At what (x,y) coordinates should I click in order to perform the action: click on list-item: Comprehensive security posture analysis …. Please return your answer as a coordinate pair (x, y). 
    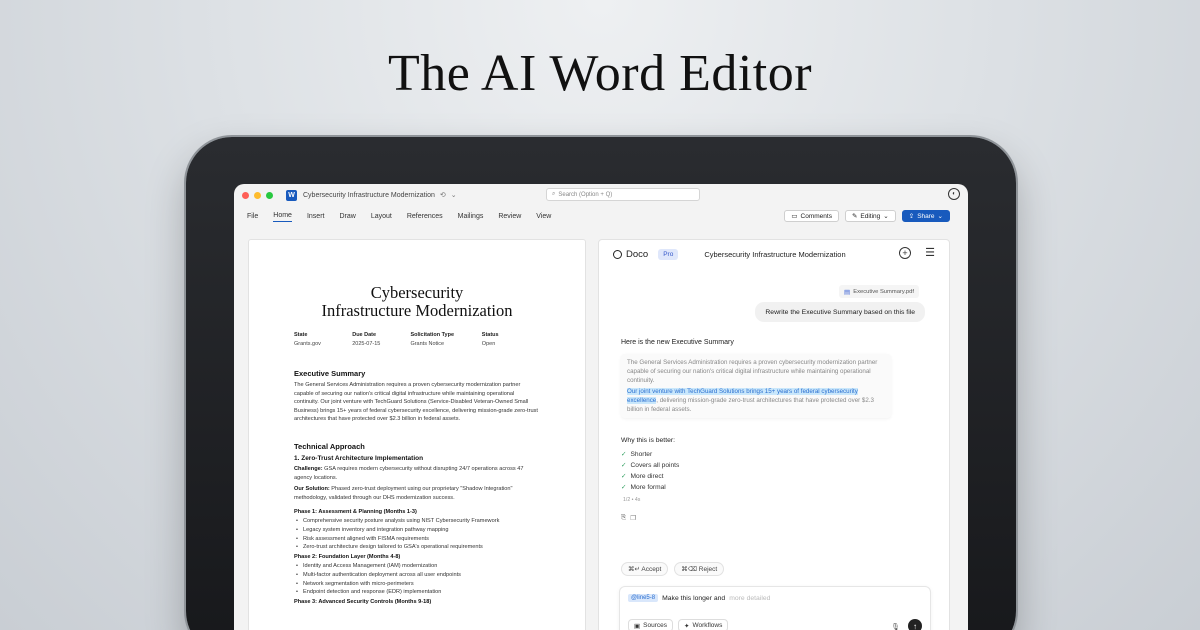
    Looking at the image, I should click on (417, 521).